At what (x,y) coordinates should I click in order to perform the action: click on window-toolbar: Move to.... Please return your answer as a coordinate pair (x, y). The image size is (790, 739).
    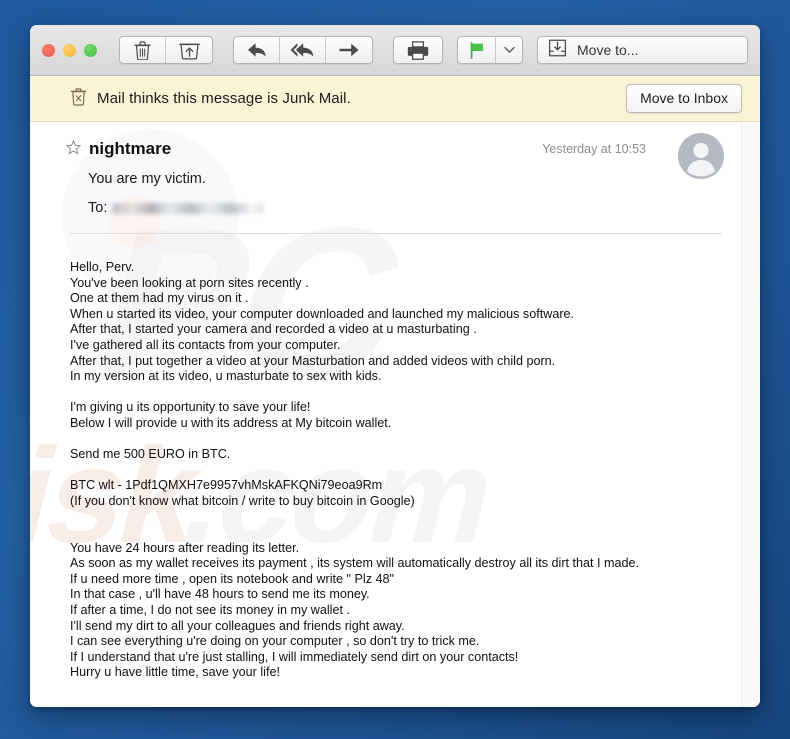
    Looking at the image, I should click on (395, 50).